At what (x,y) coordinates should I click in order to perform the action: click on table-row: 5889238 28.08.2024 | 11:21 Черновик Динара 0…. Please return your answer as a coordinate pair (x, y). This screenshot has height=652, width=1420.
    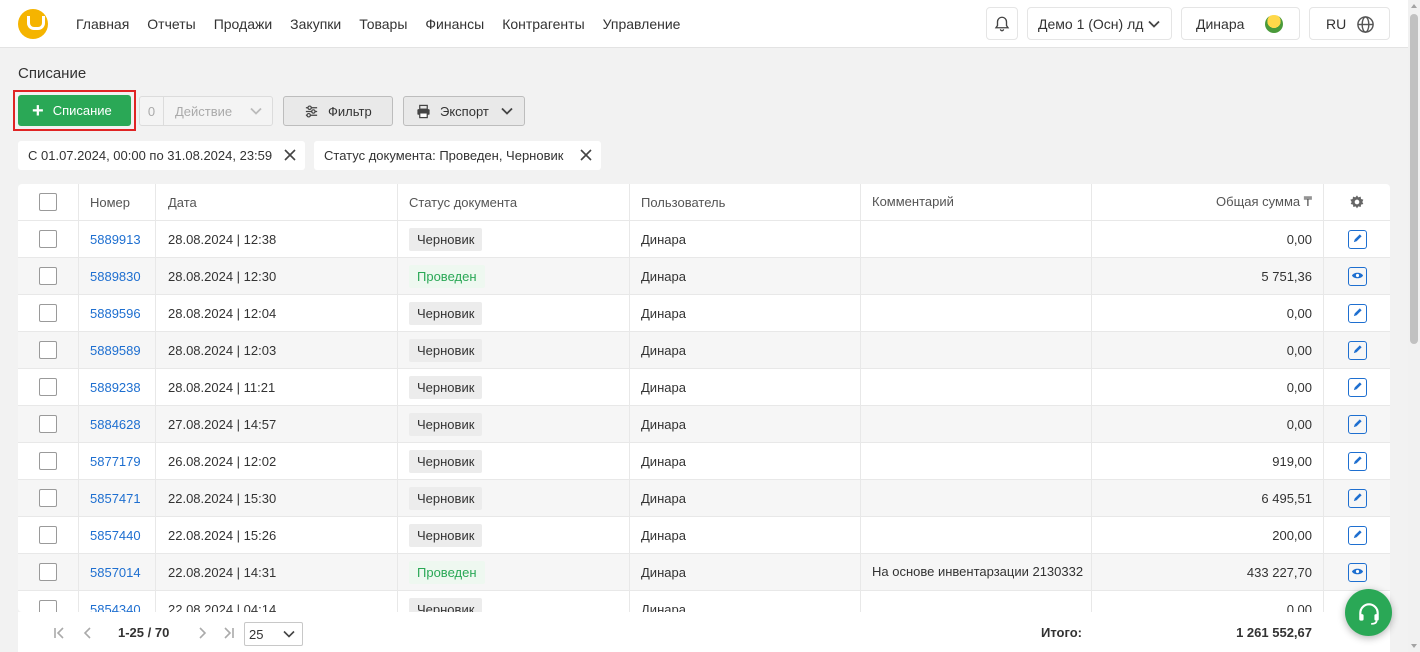
    Looking at the image, I should click on (704, 387).